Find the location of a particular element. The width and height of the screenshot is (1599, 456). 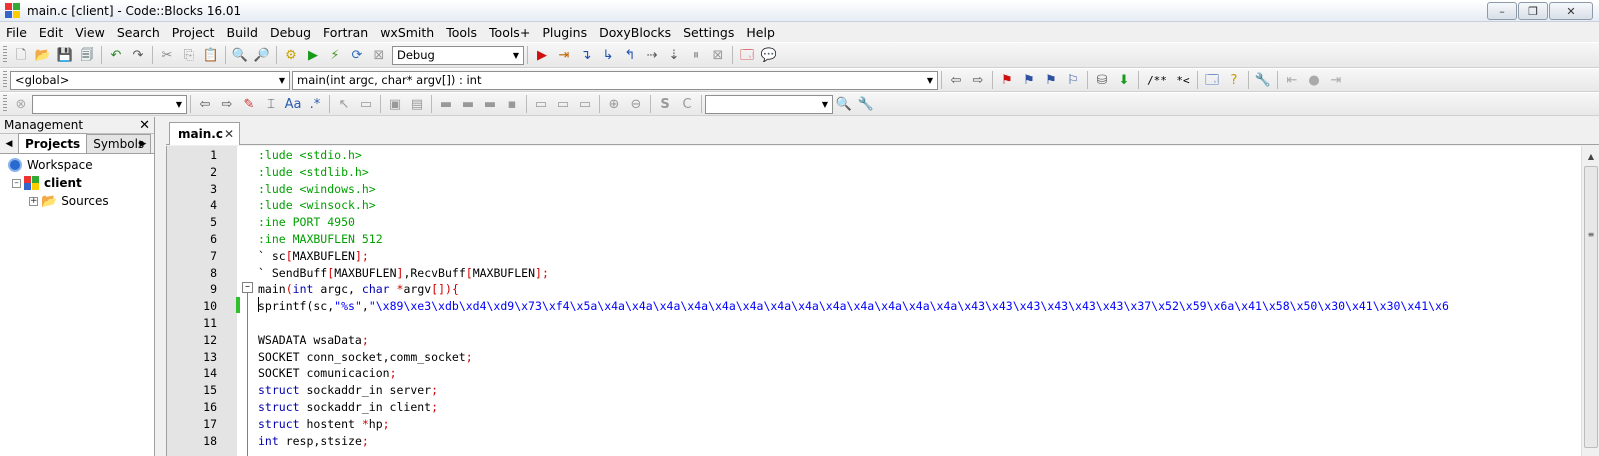

debug-start-icon: ▶ is located at coordinates (542, 55).